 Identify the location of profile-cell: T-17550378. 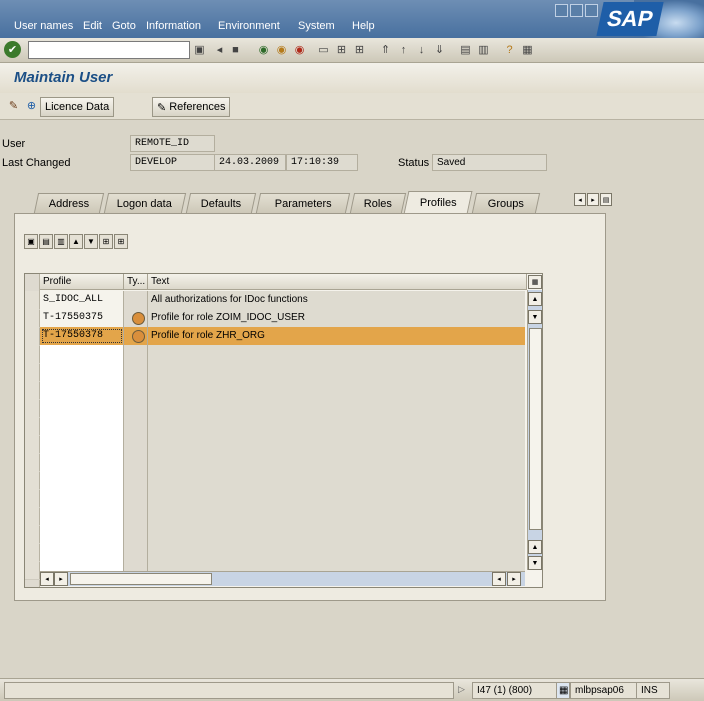
(82, 336).